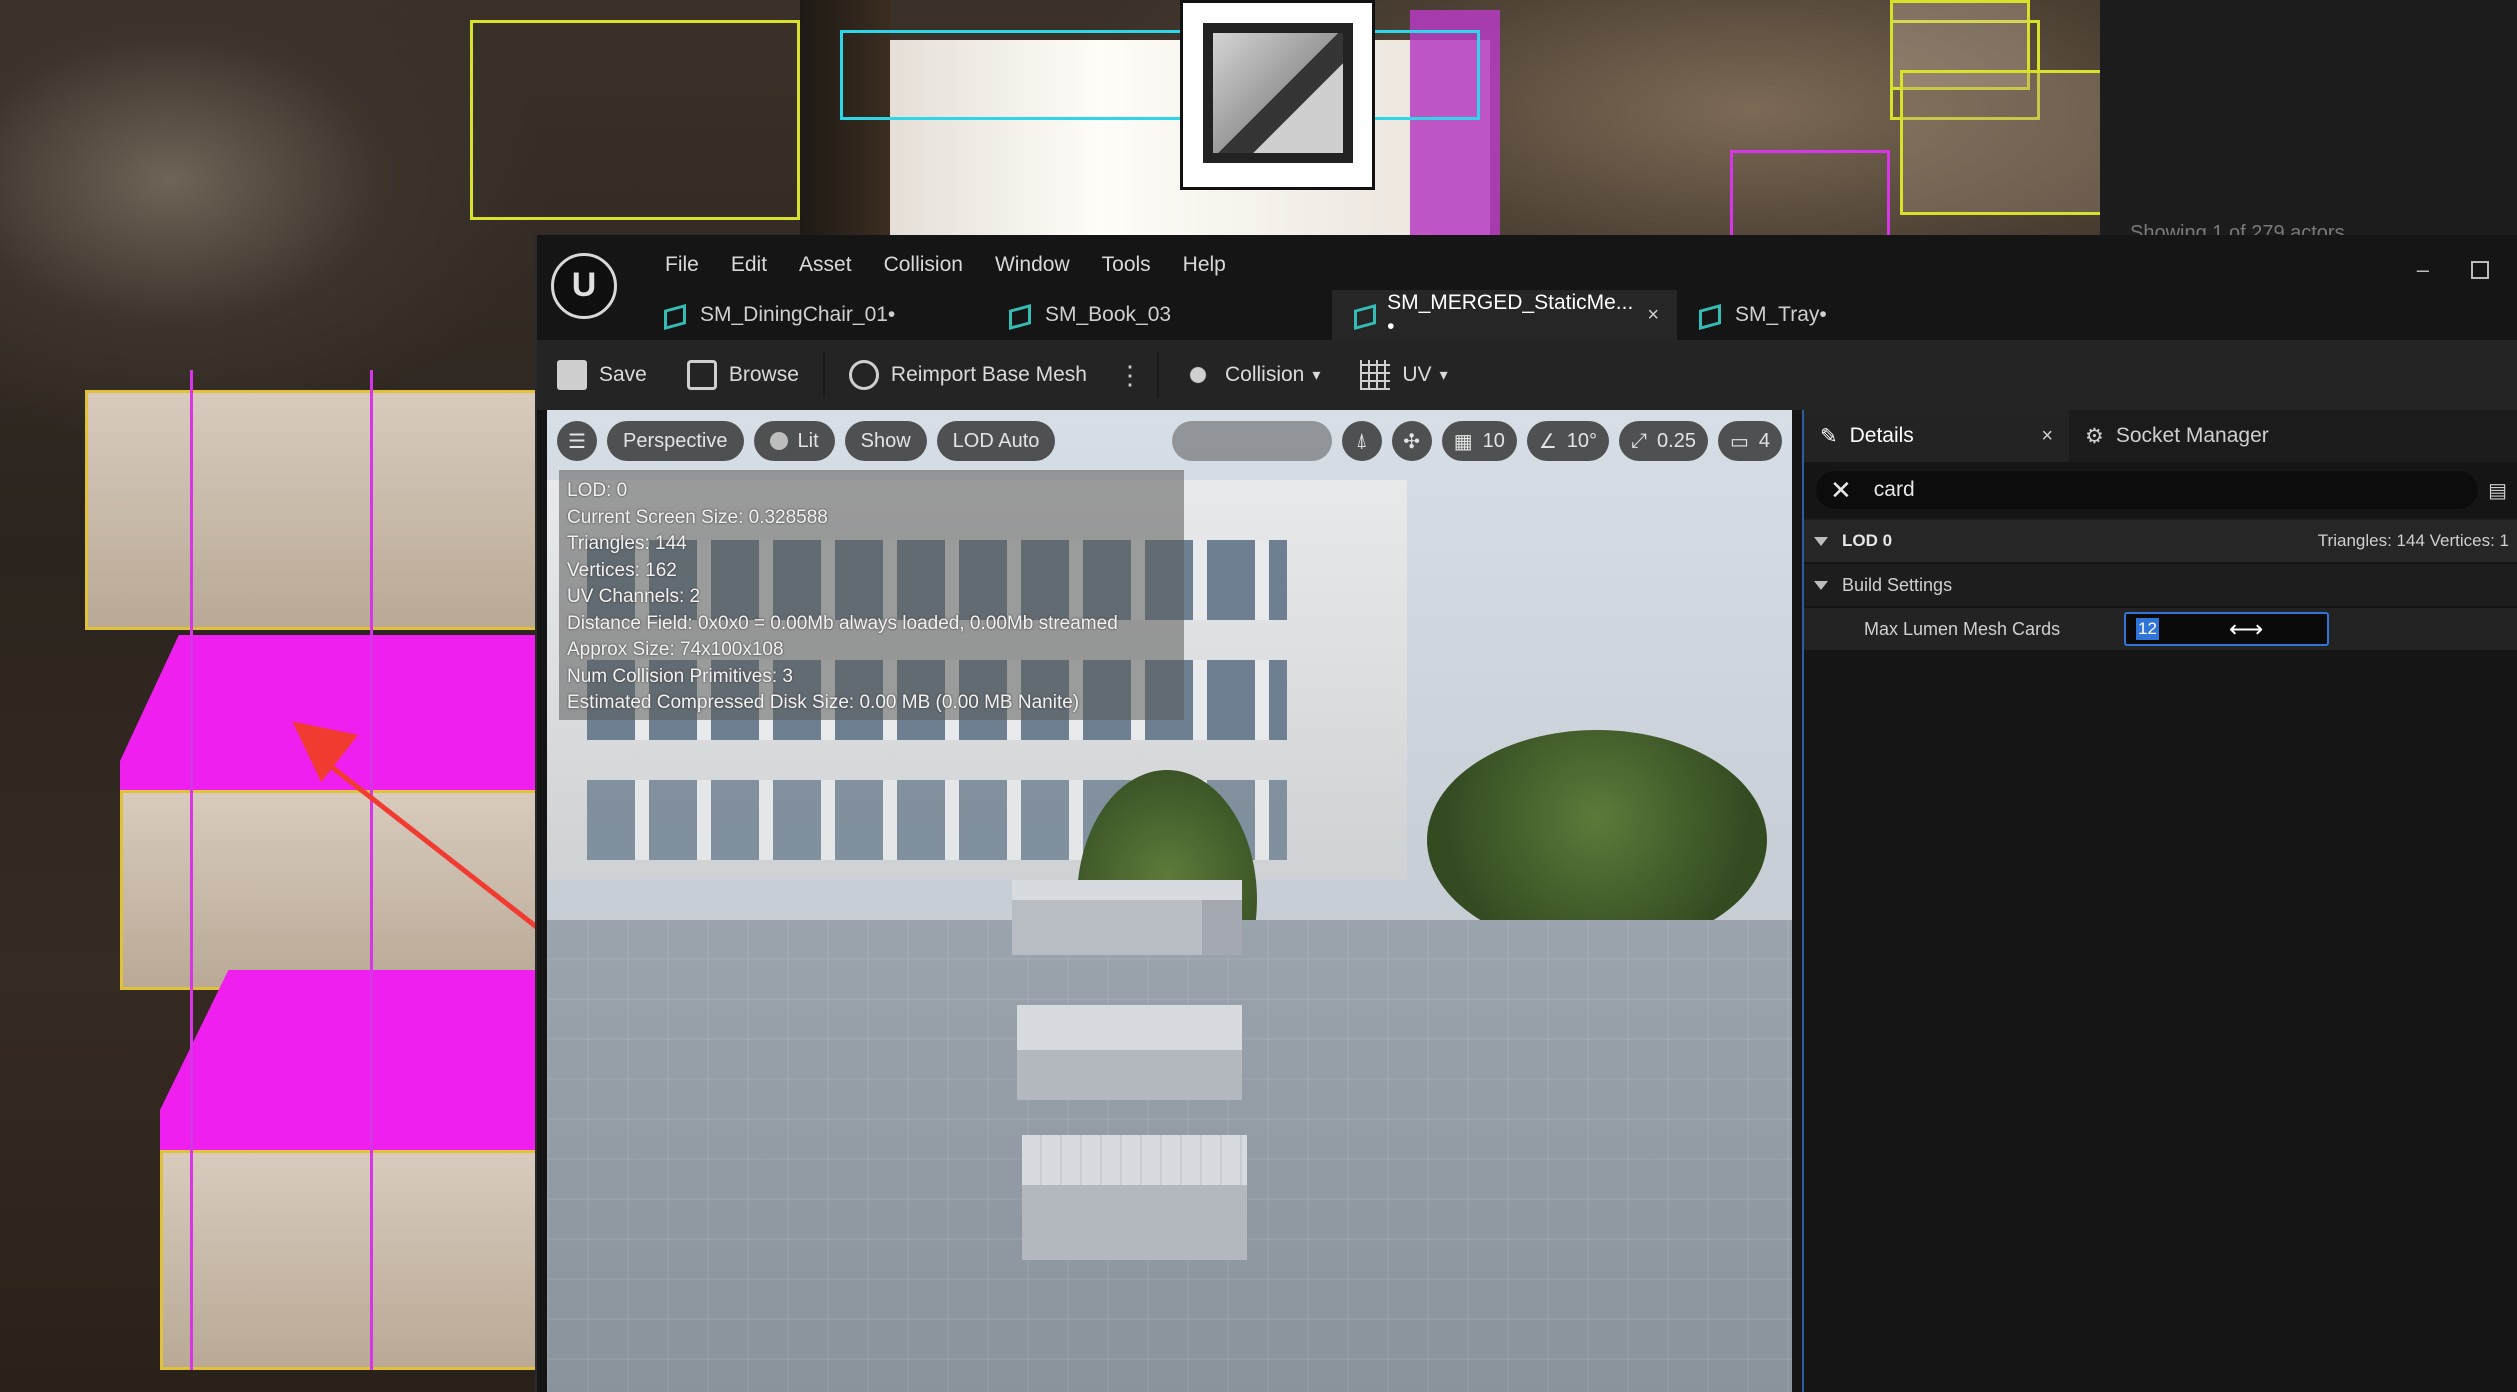 The width and height of the screenshot is (2517, 1392). I want to click on browse-folder-icon, so click(701, 375).